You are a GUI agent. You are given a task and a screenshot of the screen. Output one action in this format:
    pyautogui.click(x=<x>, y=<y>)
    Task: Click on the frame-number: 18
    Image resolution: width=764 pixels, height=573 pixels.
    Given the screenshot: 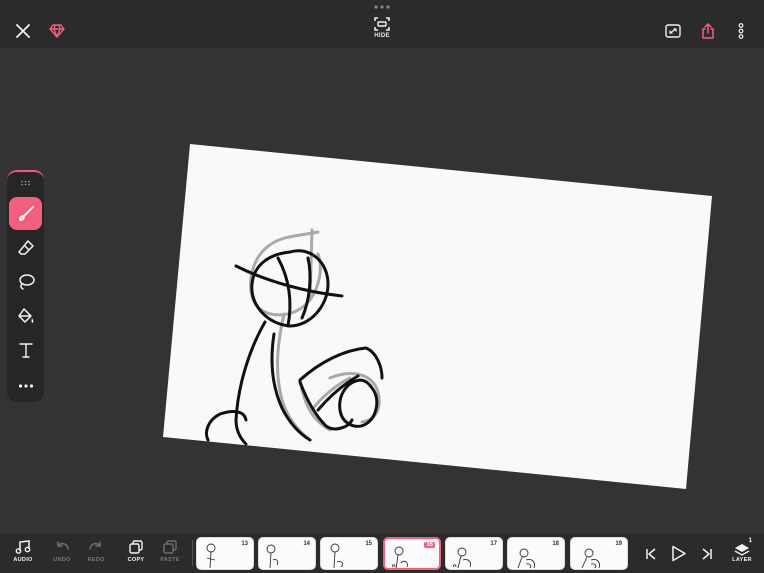 What is the action you would take?
    pyautogui.click(x=555, y=544)
    